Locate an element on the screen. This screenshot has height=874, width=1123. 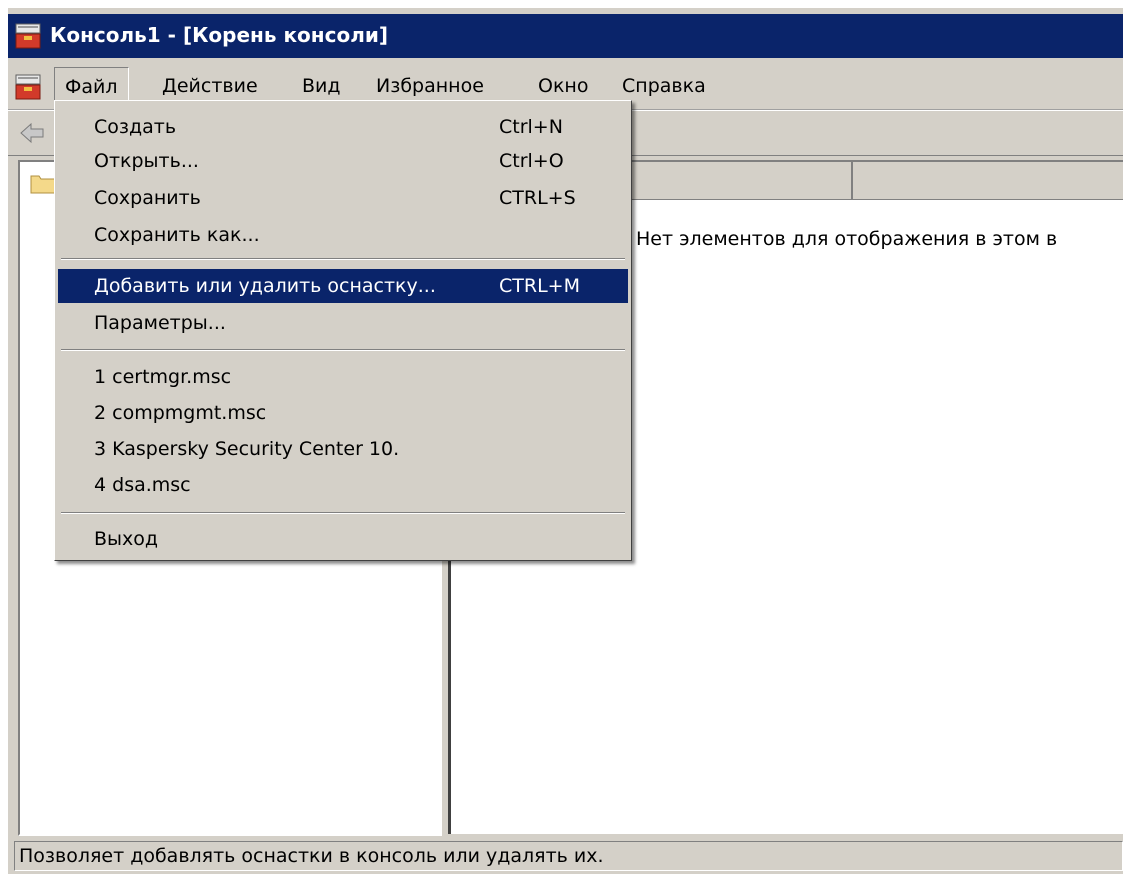
menu-item-label: 4 dsa.msc is located at coordinates (142, 485).